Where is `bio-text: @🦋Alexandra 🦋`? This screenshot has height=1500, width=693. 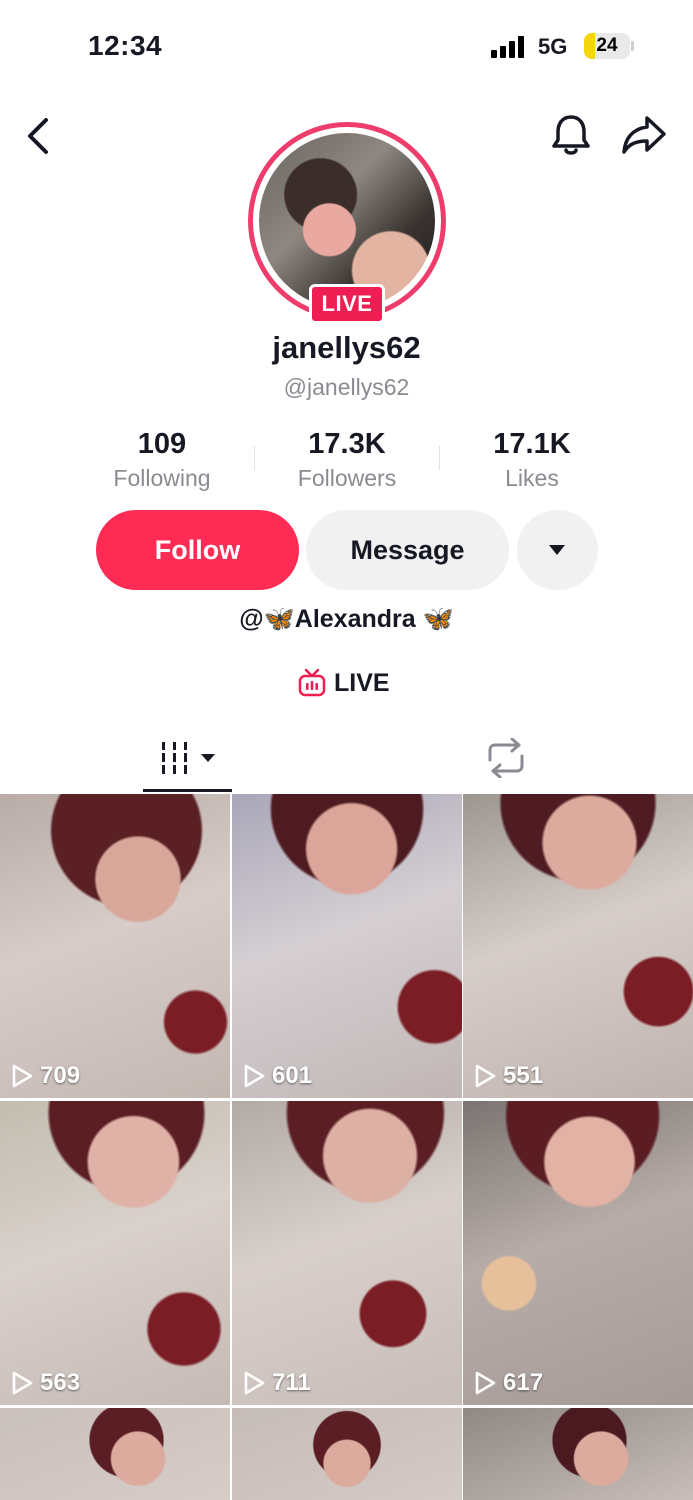 bio-text: @🦋Alexandra 🦋 is located at coordinates (346, 619).